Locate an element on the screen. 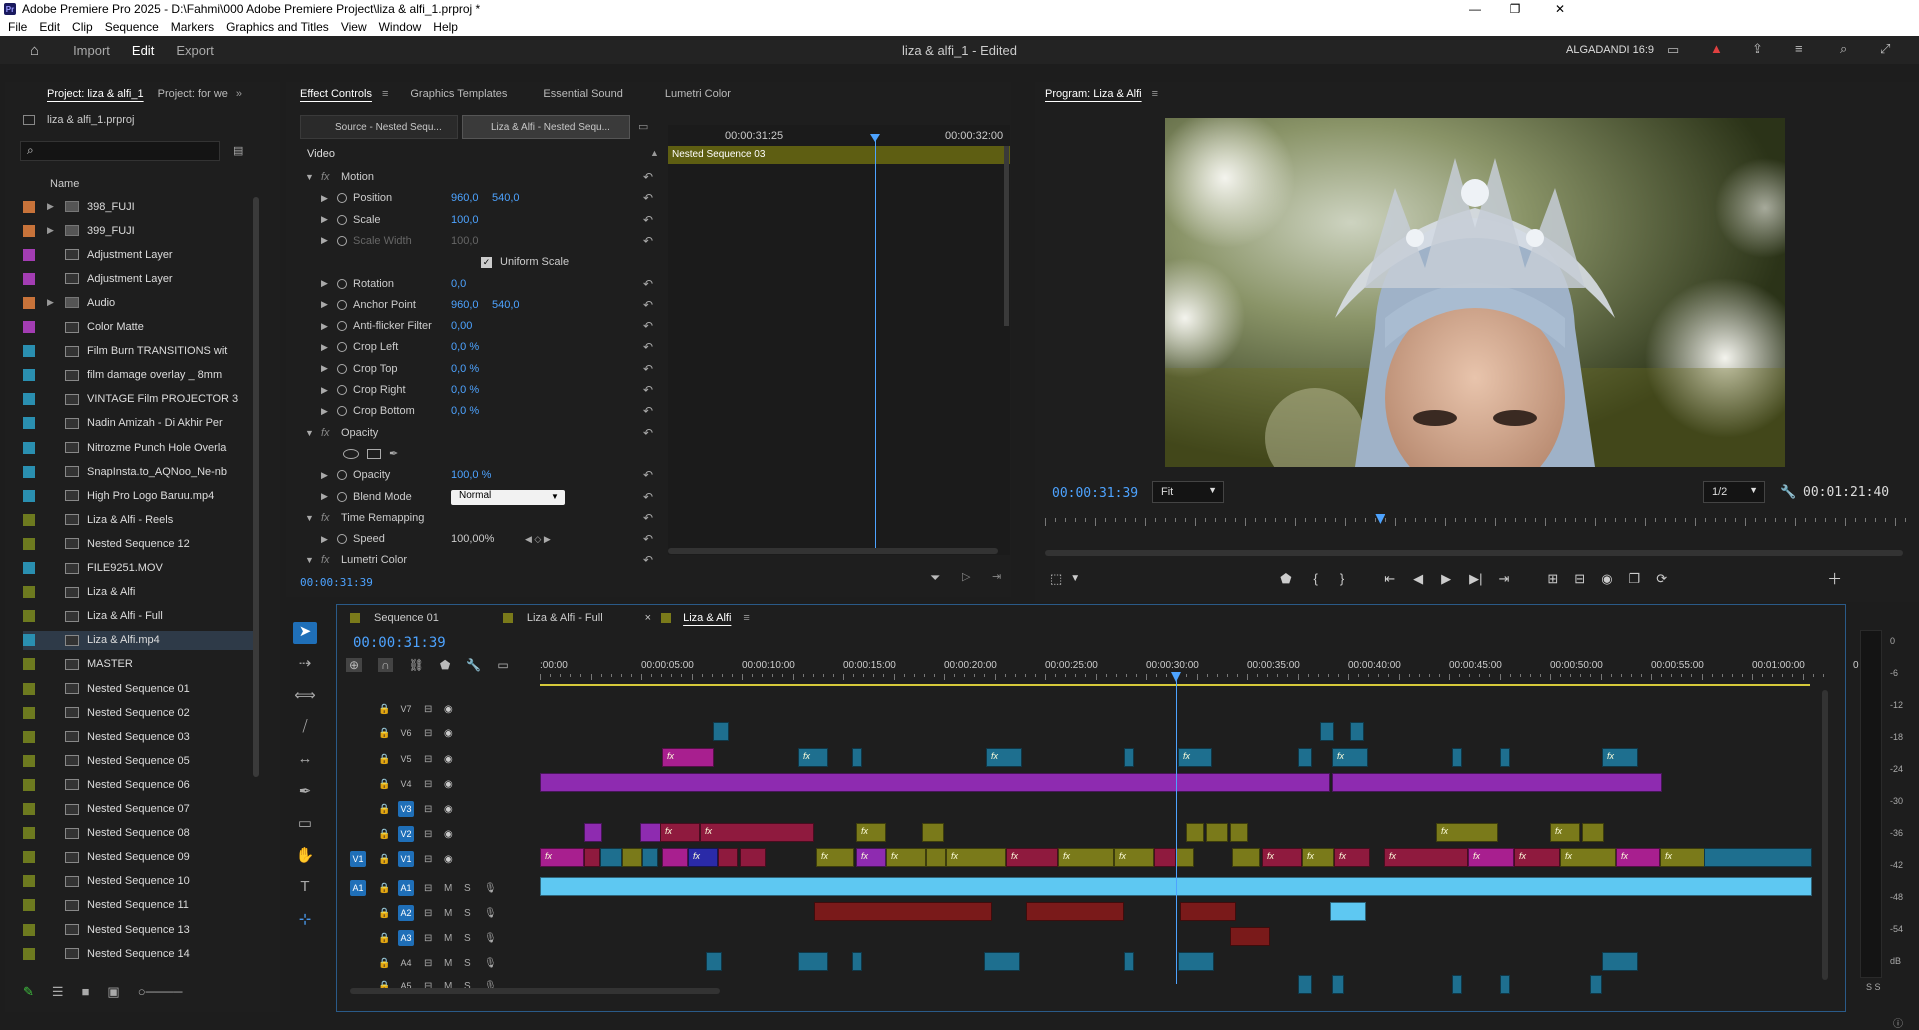 The height and width of the screenshot is (1030, 1919). home-icon: ⌂ is located at coordinates (34, 50).